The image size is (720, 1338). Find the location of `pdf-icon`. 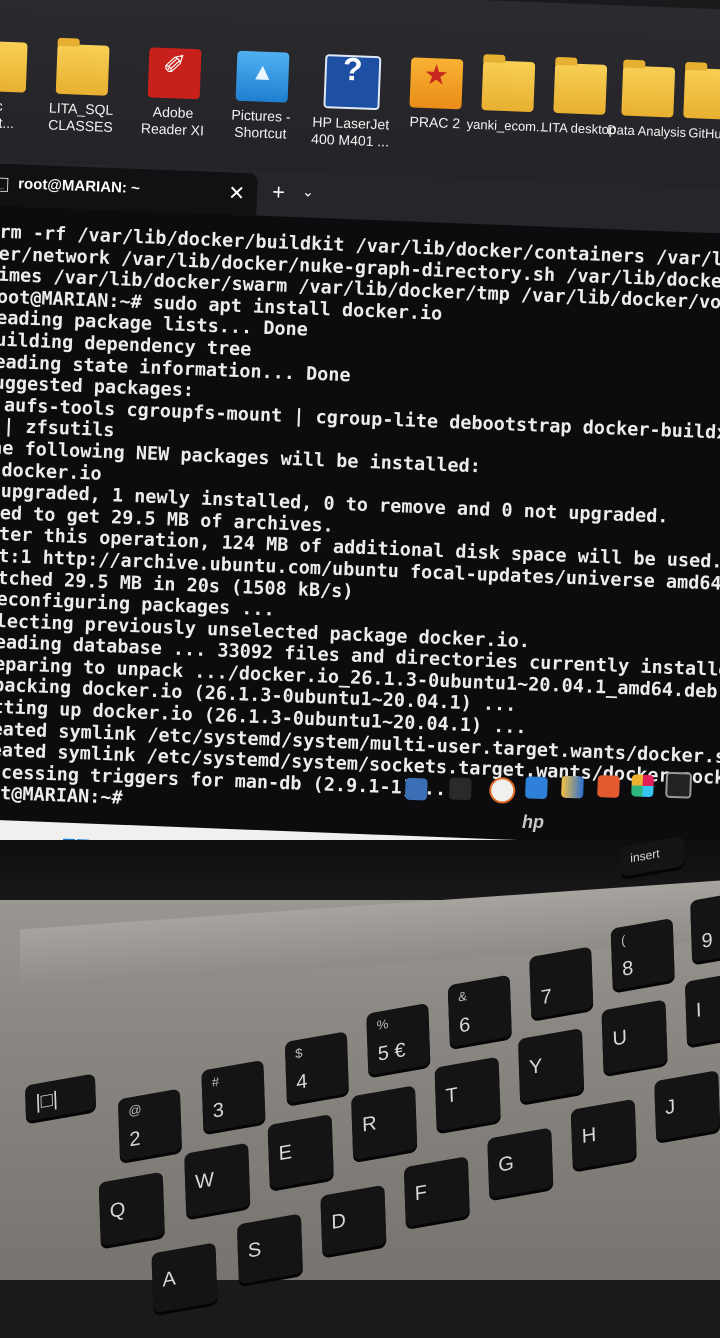

pdf-icon is located at coordinates (174, 73).